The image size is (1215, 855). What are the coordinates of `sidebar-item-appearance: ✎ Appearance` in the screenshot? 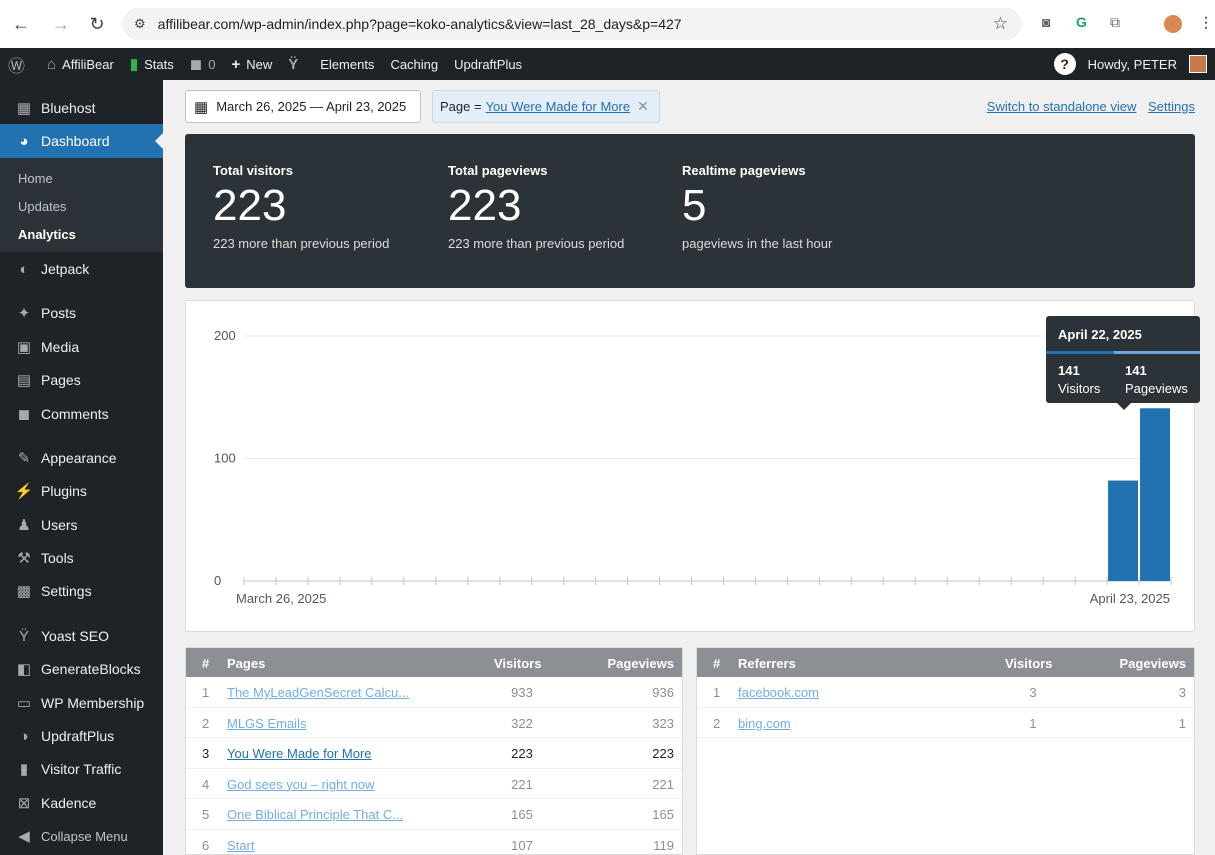 It's located at (81, 458).